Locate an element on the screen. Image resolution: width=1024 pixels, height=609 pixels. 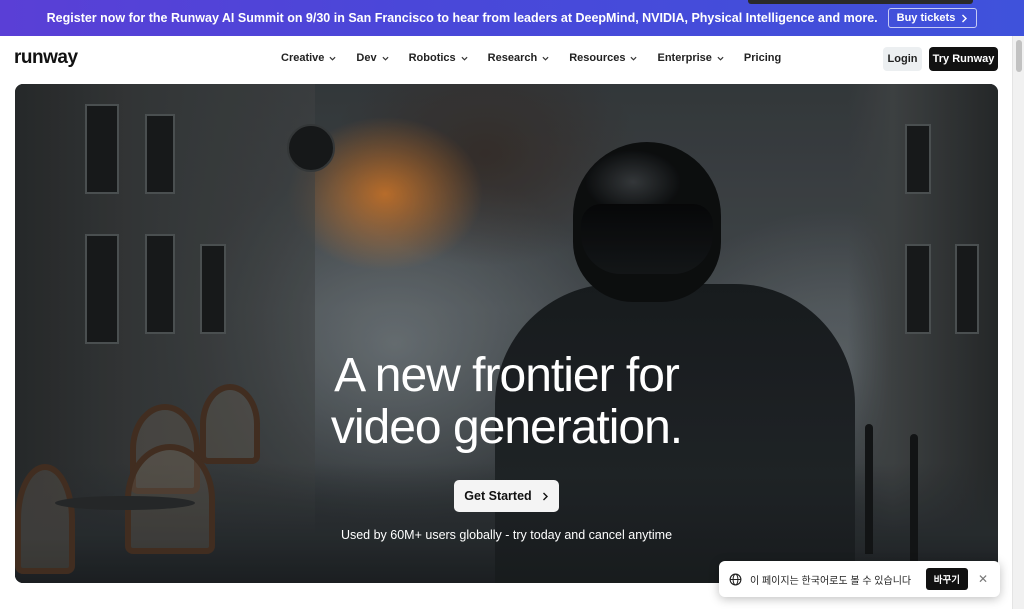
translate-switch-button: 바꾸기 is located at coordinates (946, 579).